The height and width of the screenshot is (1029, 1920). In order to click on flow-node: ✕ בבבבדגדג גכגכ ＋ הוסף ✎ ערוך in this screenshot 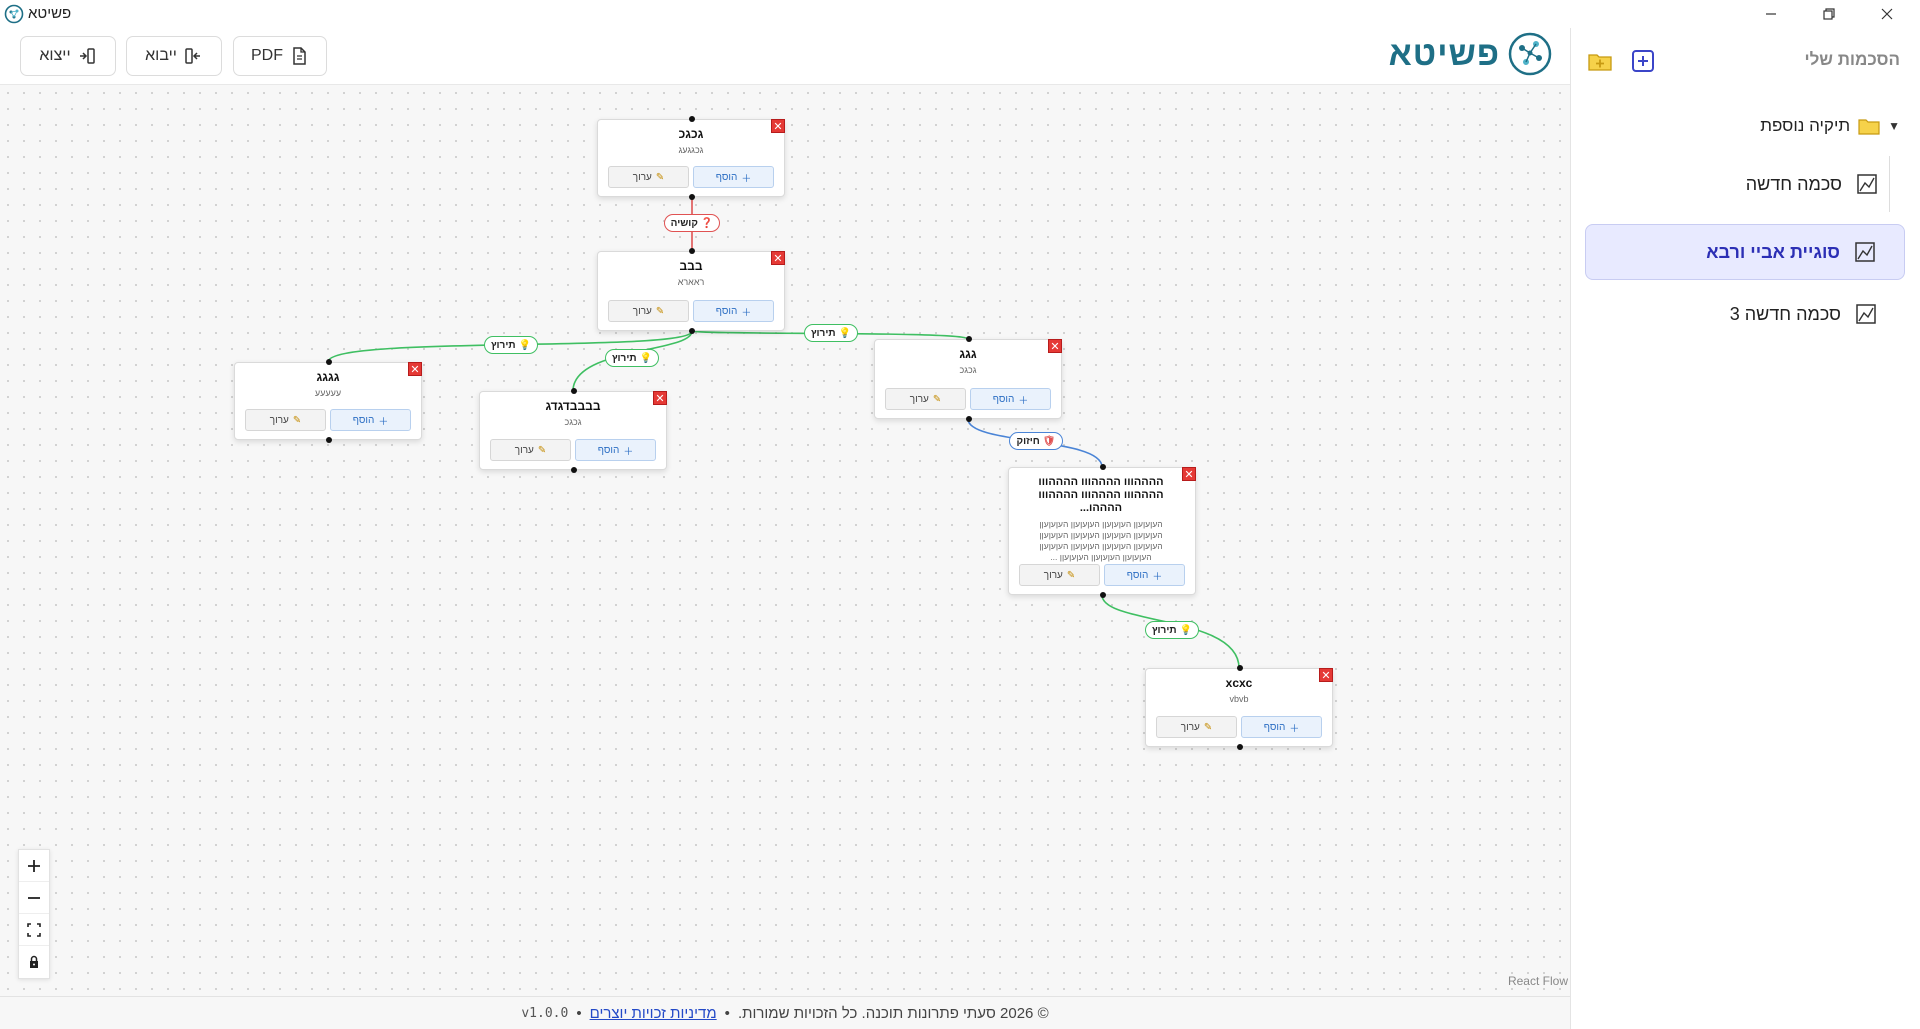, I will do `click(573, 430)`.